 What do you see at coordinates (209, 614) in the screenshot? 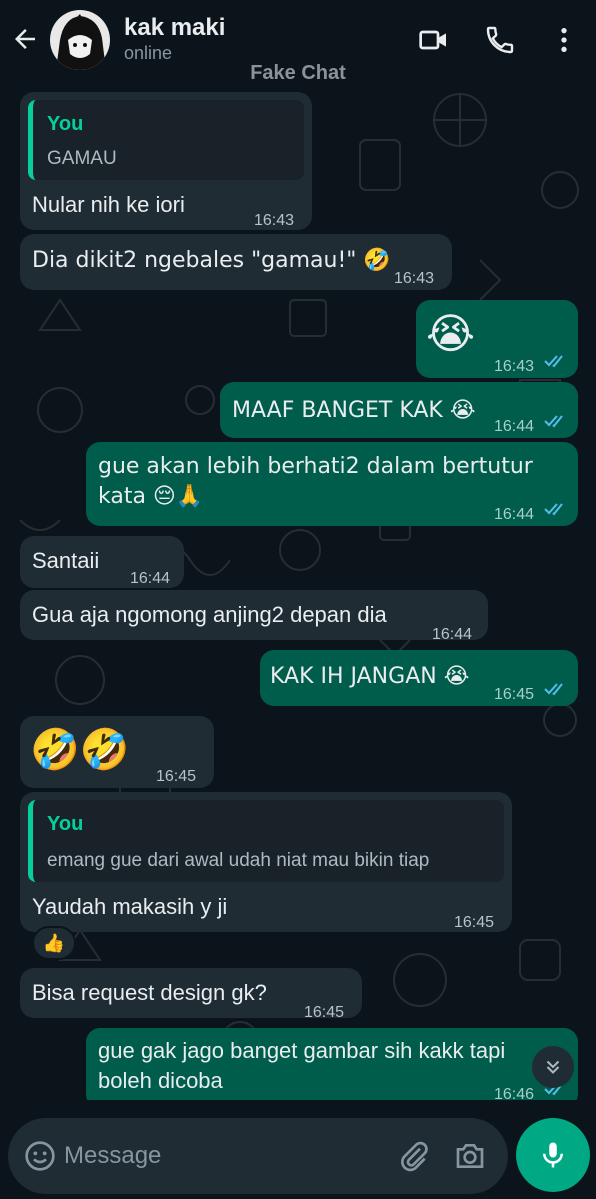
I see `message-text: Gua aja ngomong anjing2 depan dia` at bounding box center [209, 614].